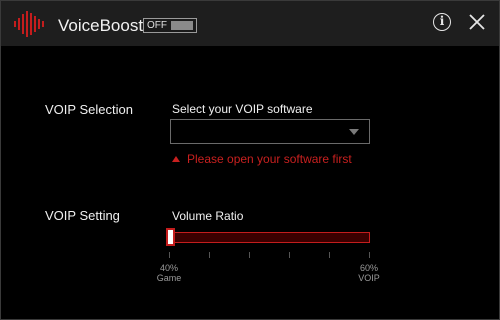 The image size is (500, 320). I want to click on toggle-knob, so click(182, 25).